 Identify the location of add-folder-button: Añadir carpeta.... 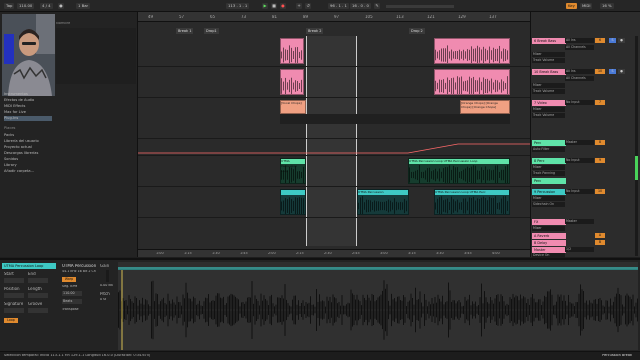
(19, 171).